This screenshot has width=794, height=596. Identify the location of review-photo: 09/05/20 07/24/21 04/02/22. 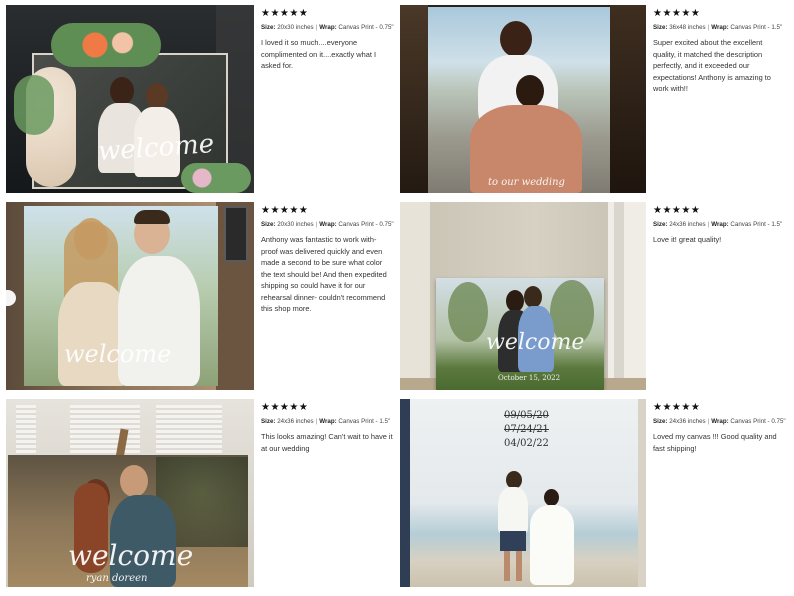
(523, 493).